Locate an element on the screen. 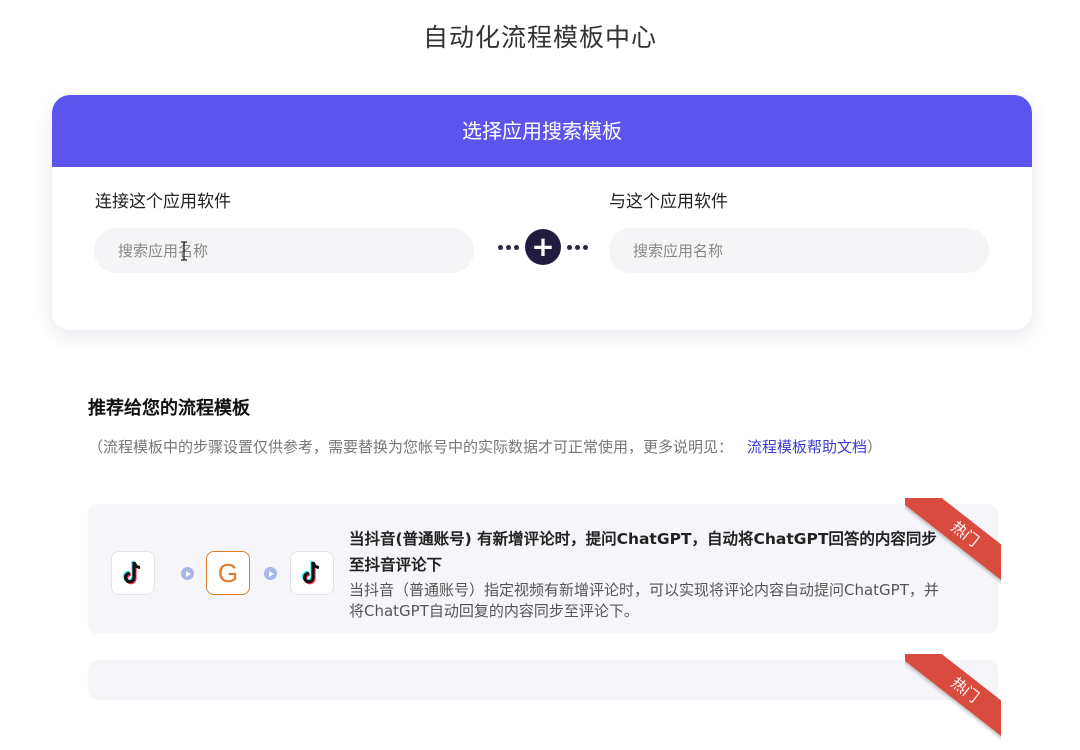 This screenshot has width=1080, height=750. text-cursor-icon is located at coordinates (184, 251).